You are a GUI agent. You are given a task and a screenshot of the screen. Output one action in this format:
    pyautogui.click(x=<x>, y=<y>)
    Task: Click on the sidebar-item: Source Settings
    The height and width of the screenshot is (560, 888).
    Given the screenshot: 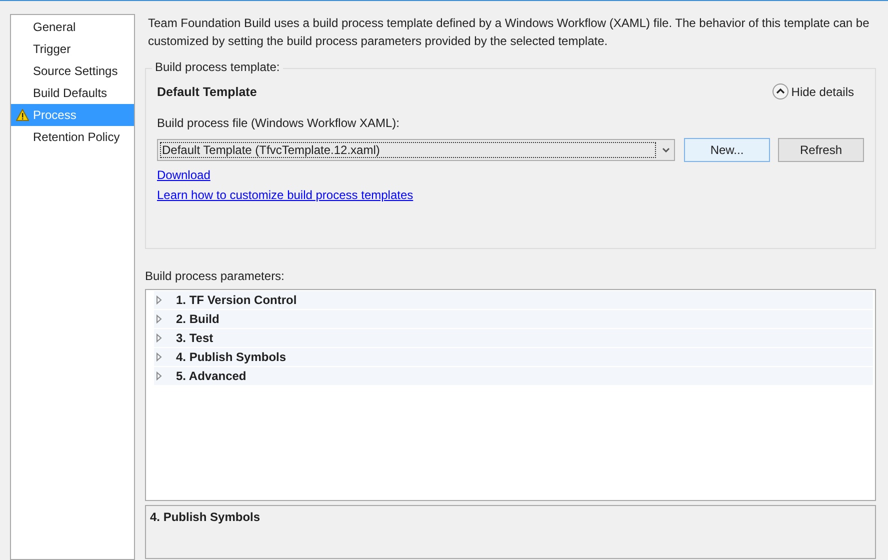 What is the action you would take?
    pyautogui.click(x=72, y=71)
    